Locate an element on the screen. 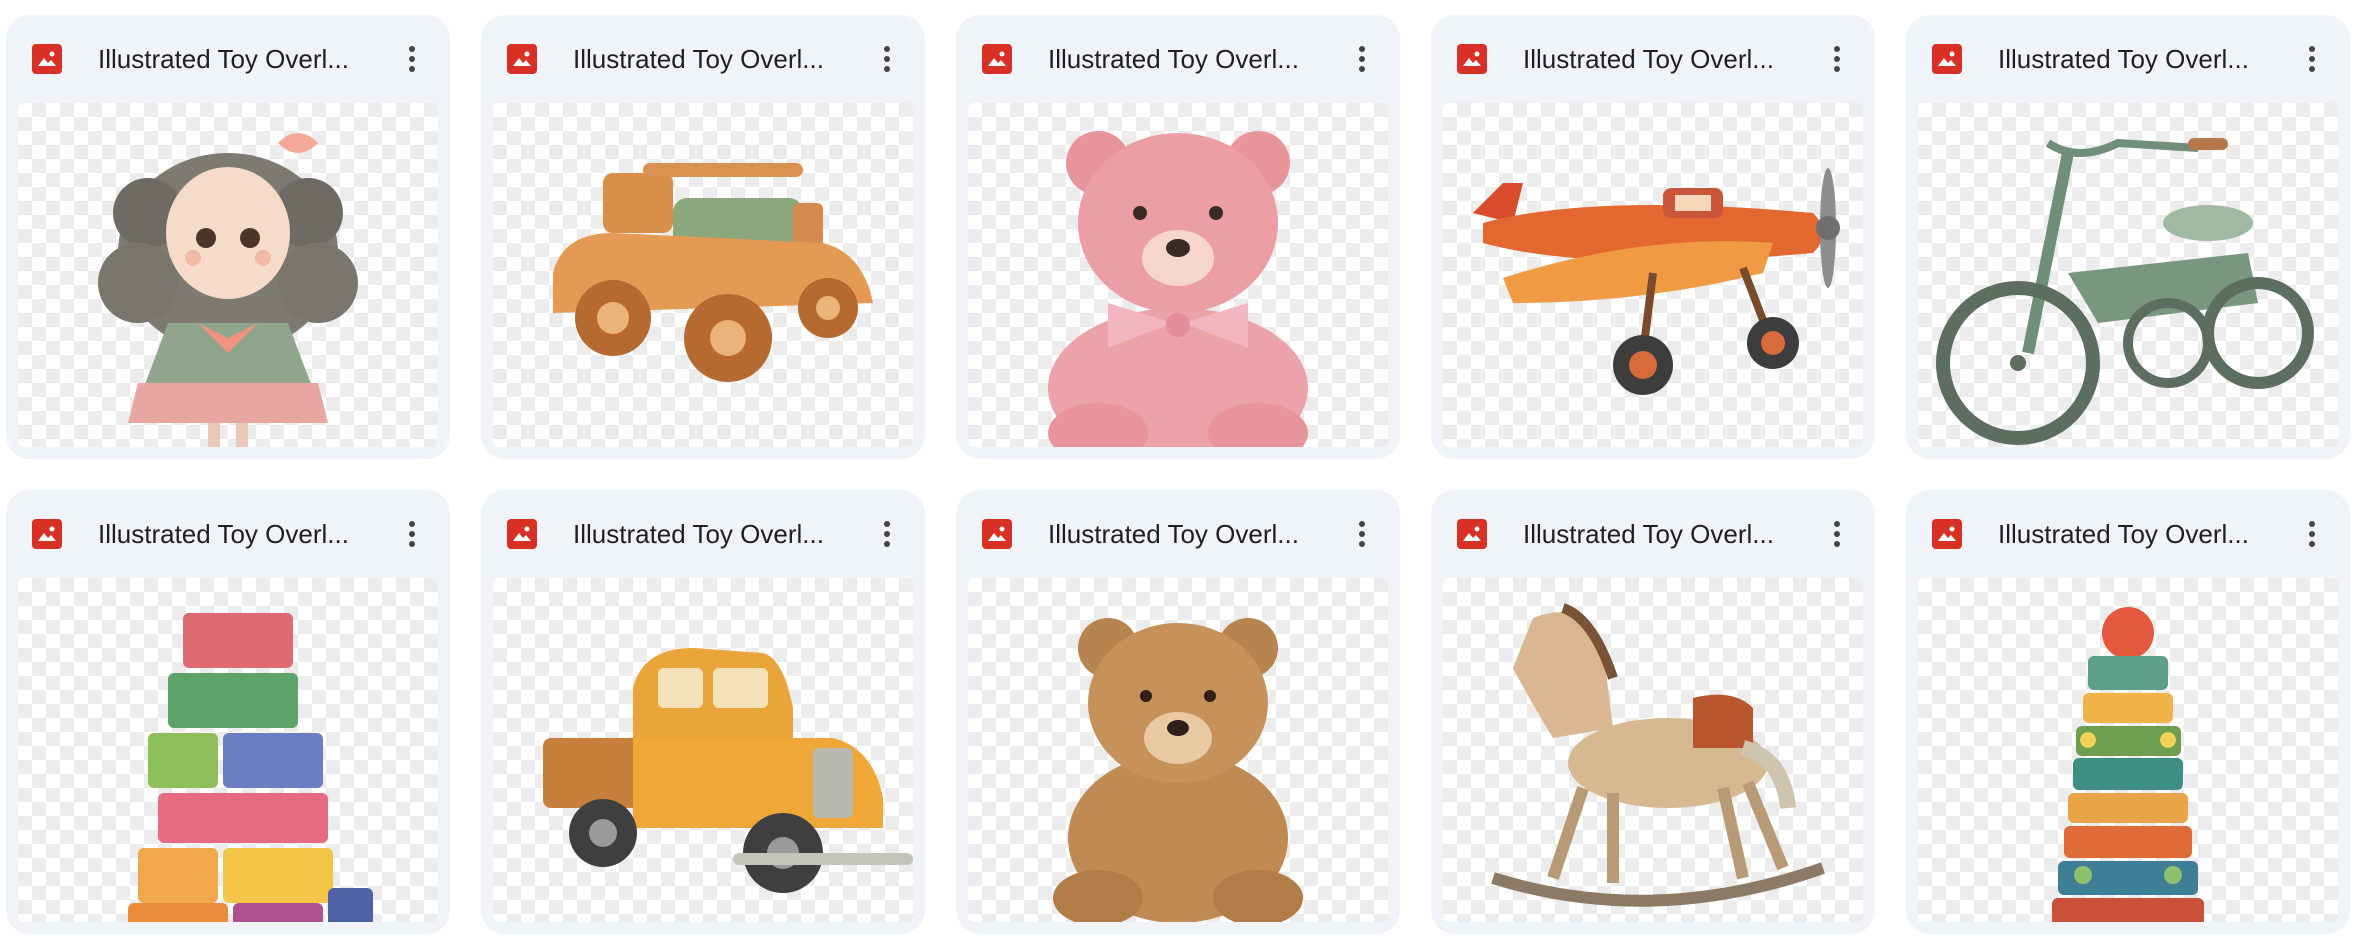 Image resolution: width=2360 pixels, height=944 pixels. airplane-illustration is located at coordinates (1656, 281).